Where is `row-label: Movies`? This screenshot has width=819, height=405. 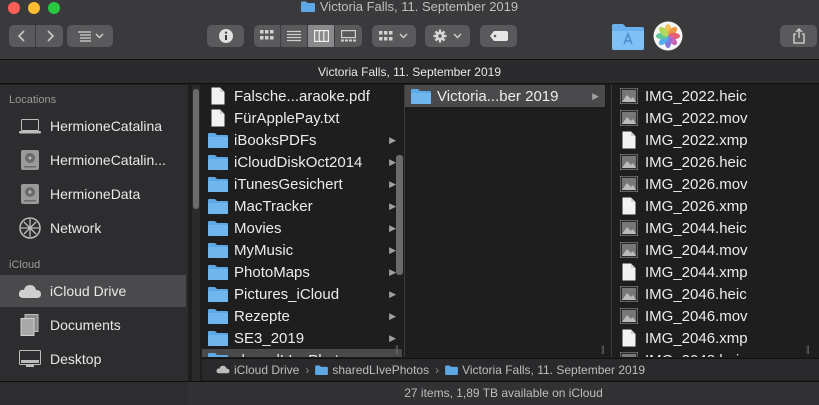
row-label: Movies is located at coordinates (258, 228).